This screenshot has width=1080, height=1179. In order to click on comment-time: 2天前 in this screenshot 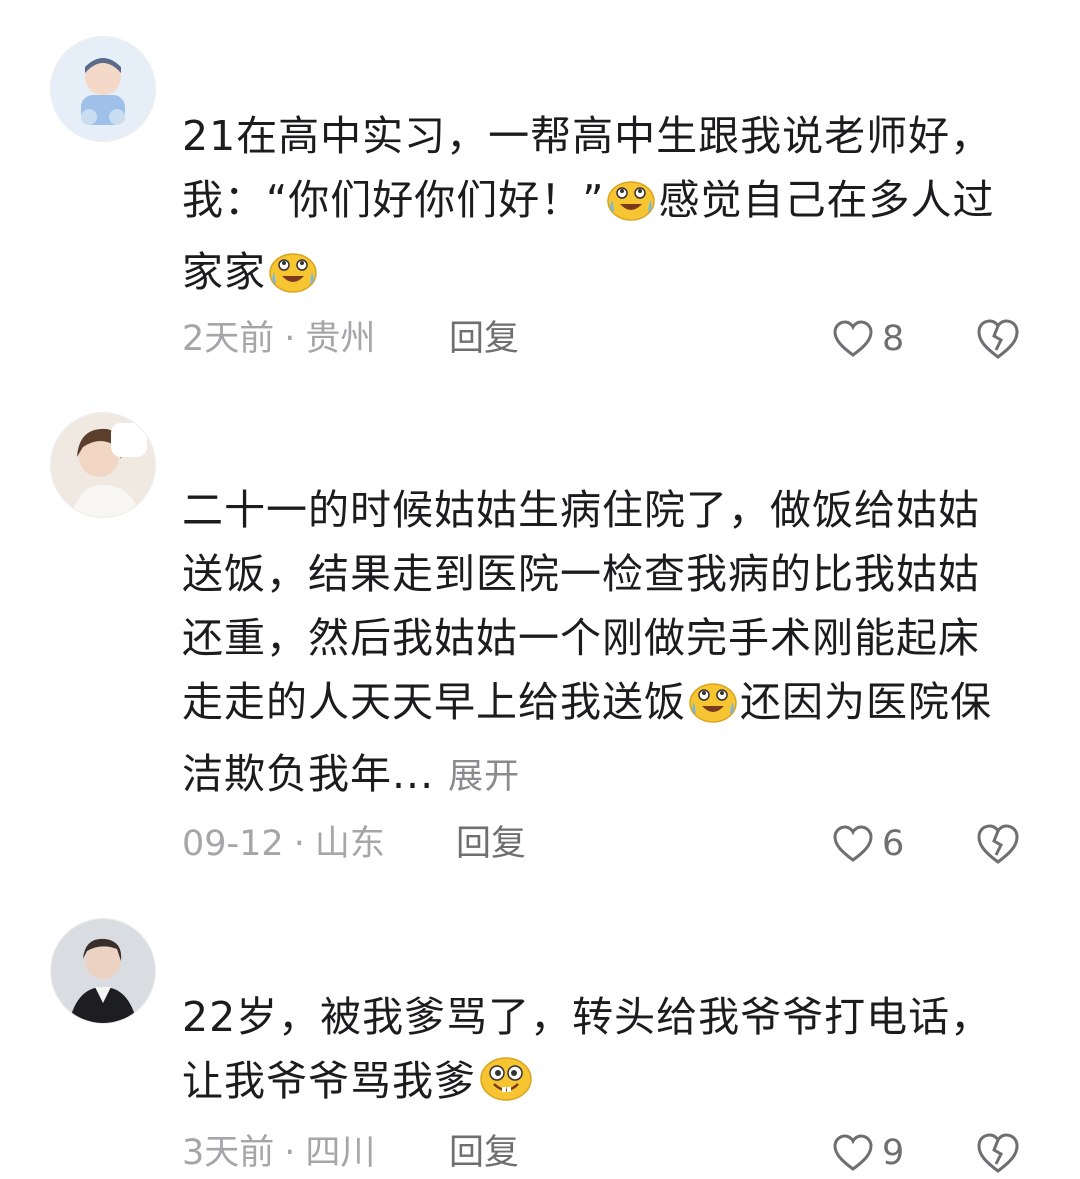, I will do `click(228, 339)`.